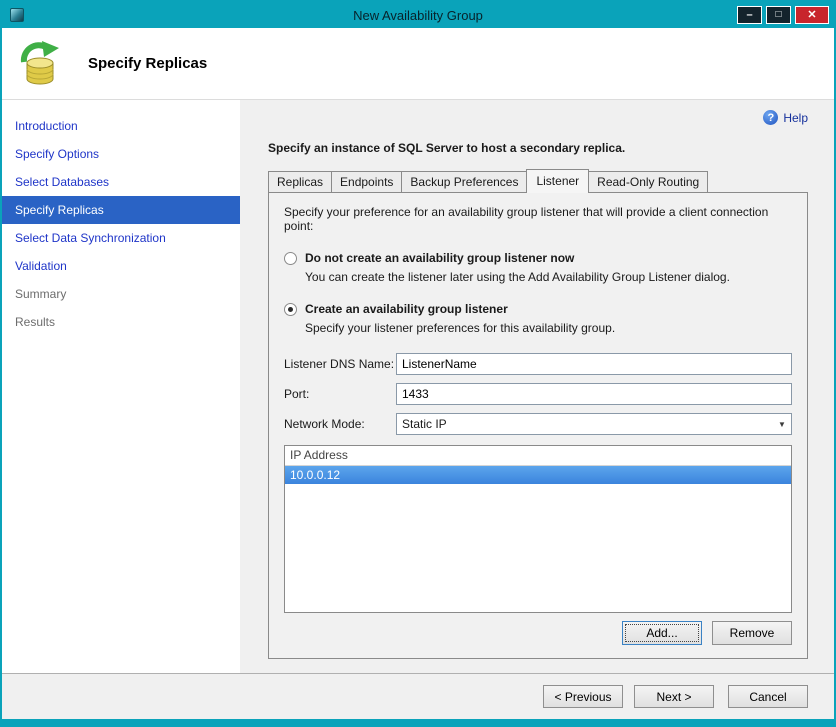 This screenshot has height=727, width=836. I want to click on sidebar-item-results: Results, so click(35, 322).